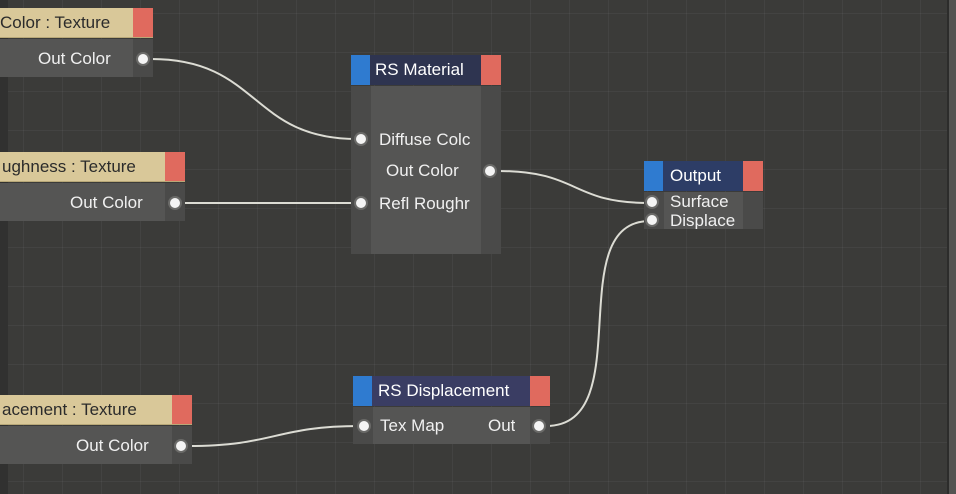 The height and width of the screenshot is (494, 956). I want to click on port-label-refl-roughness: Refl Roughr, so click(424, 203).